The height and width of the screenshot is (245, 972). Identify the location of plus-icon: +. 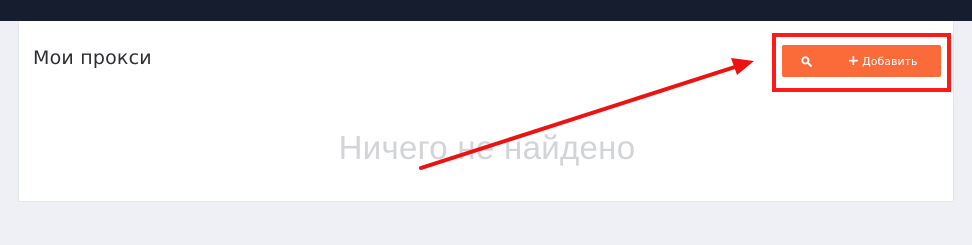
(853, 61).